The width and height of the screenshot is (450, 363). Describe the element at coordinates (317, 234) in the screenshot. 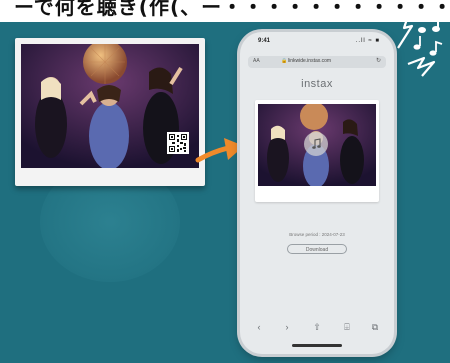

I see `browse-period-text: Browse period : 2024-07-23` at that location.